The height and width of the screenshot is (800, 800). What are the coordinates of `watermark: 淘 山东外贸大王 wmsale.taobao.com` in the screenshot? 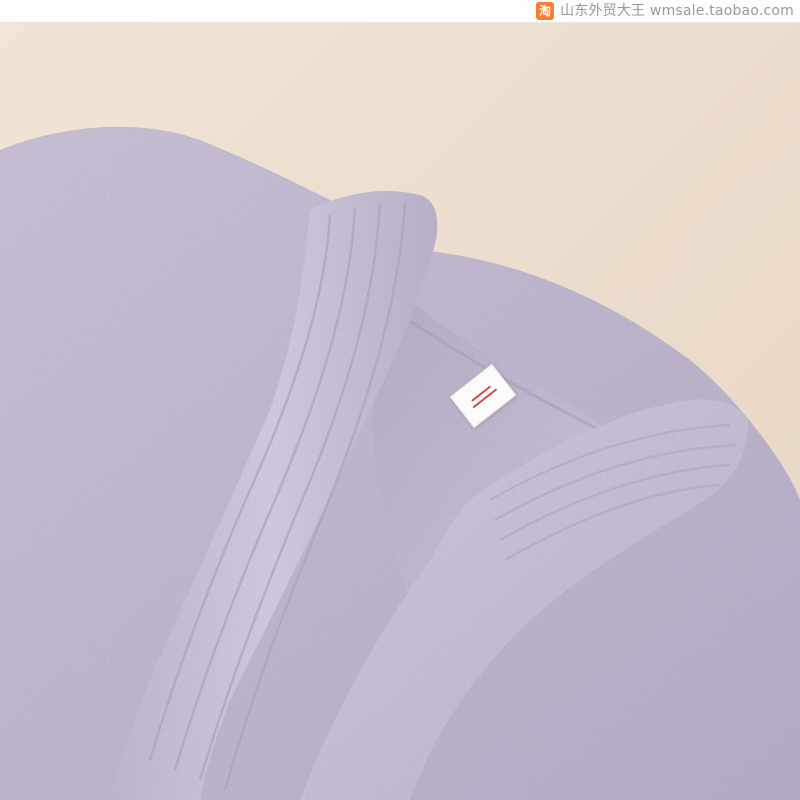 It's located at (665, 11).